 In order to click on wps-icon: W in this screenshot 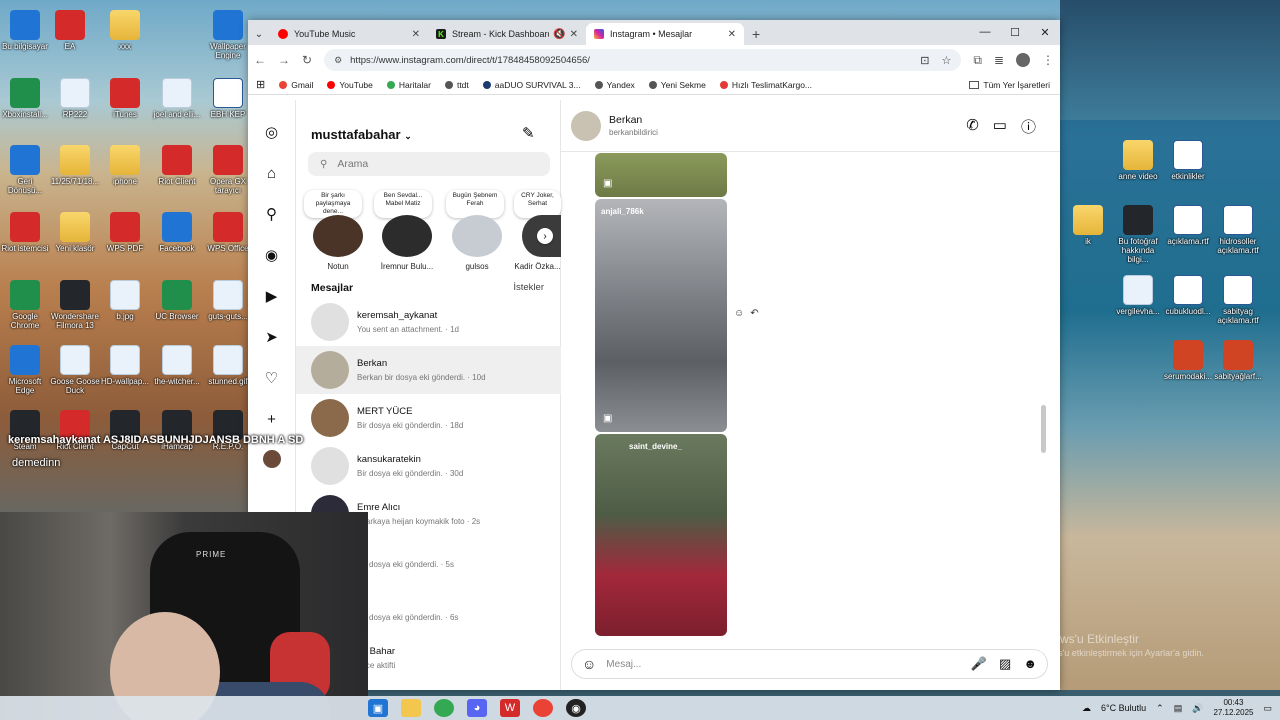, I will do `click(510, 708)`.